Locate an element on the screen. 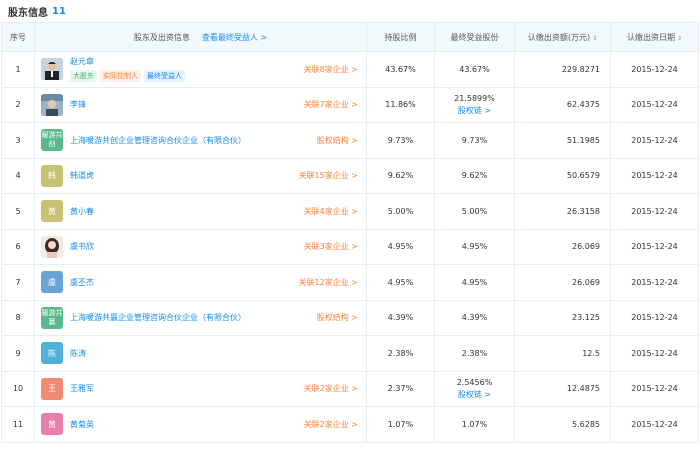 The width and height of the screenshot is (700, 457). holder-name-link: 王雅军 is located at coordinates (82, 388).